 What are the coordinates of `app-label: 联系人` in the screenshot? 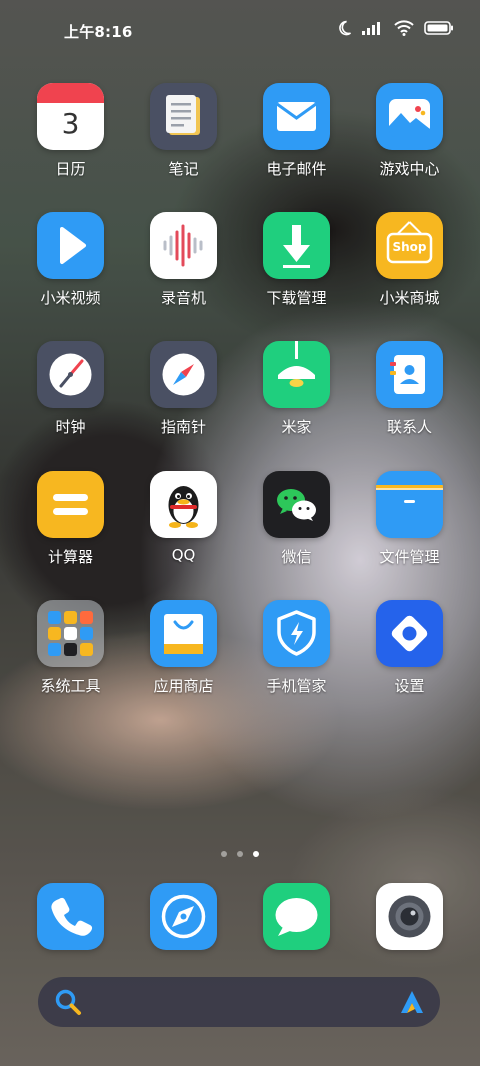 It's located at (409, 427).